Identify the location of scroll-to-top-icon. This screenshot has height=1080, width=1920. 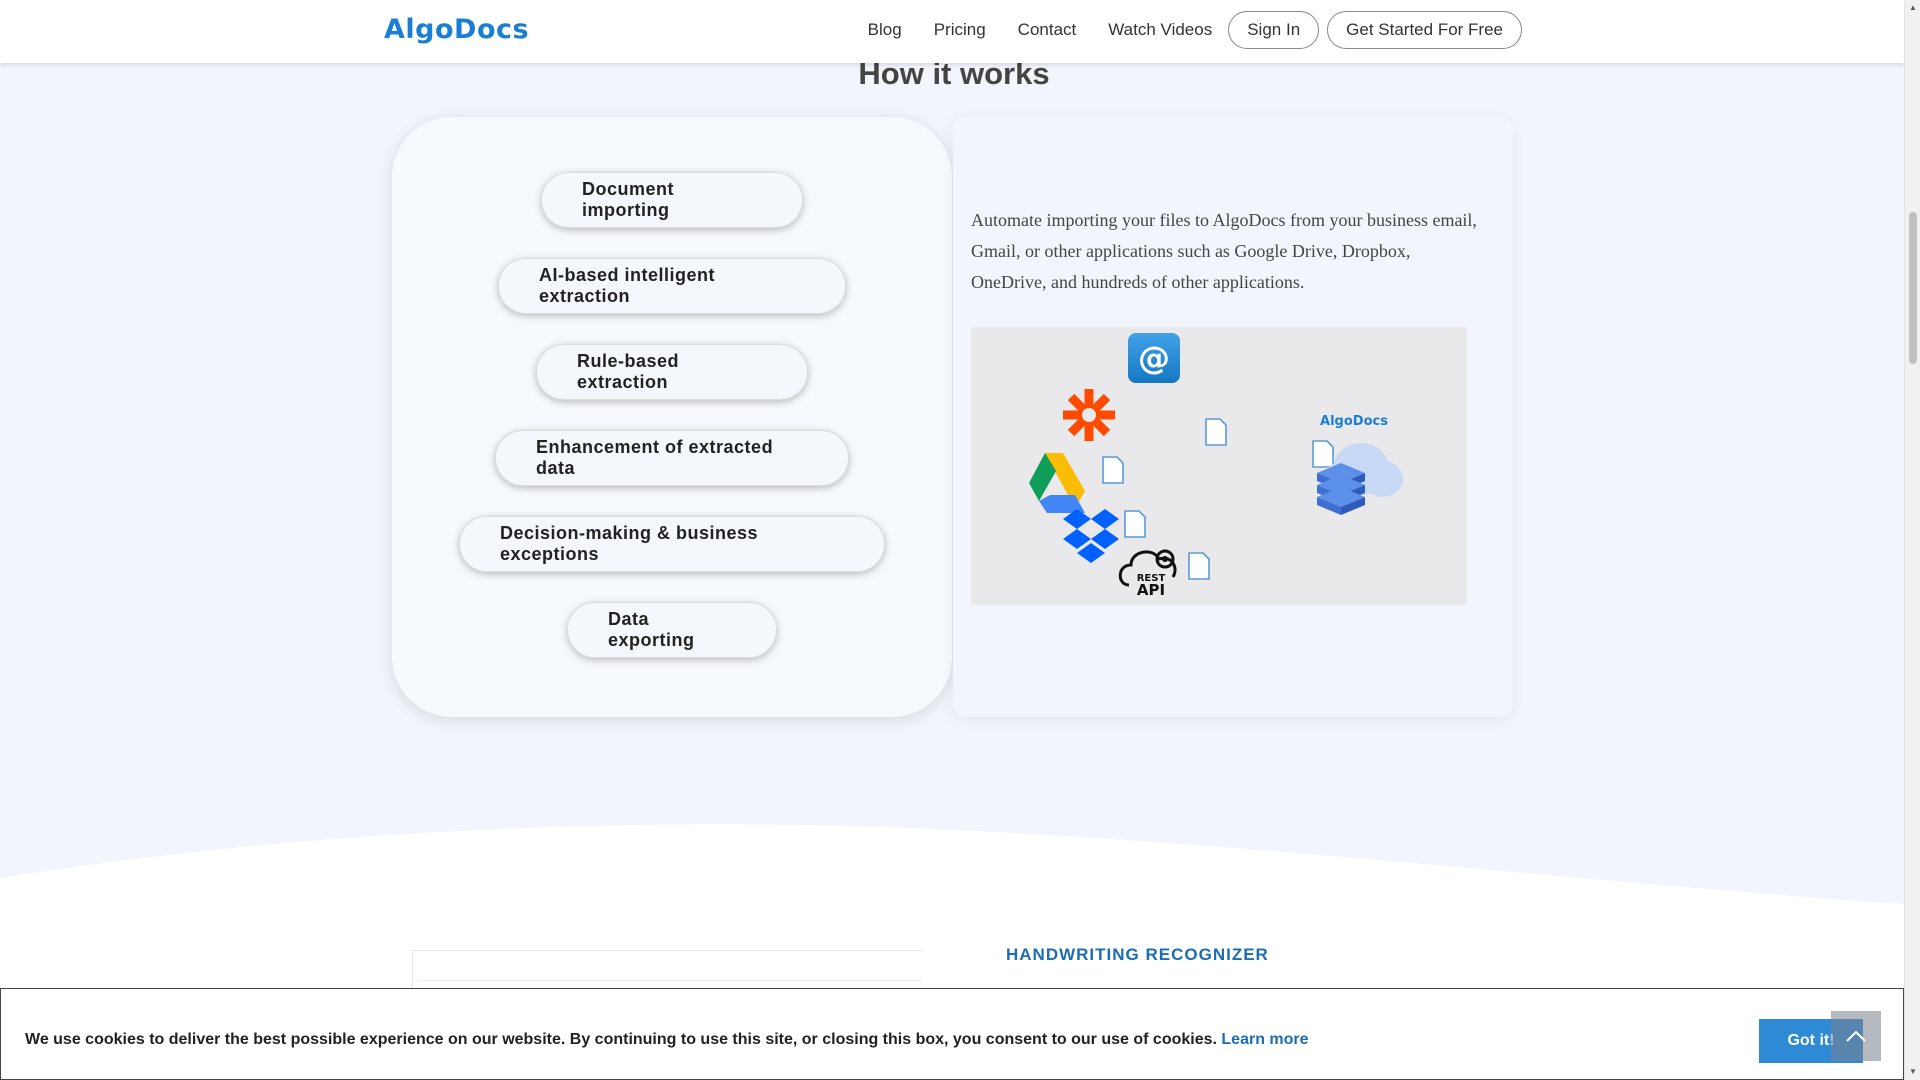
(1856, 1036).